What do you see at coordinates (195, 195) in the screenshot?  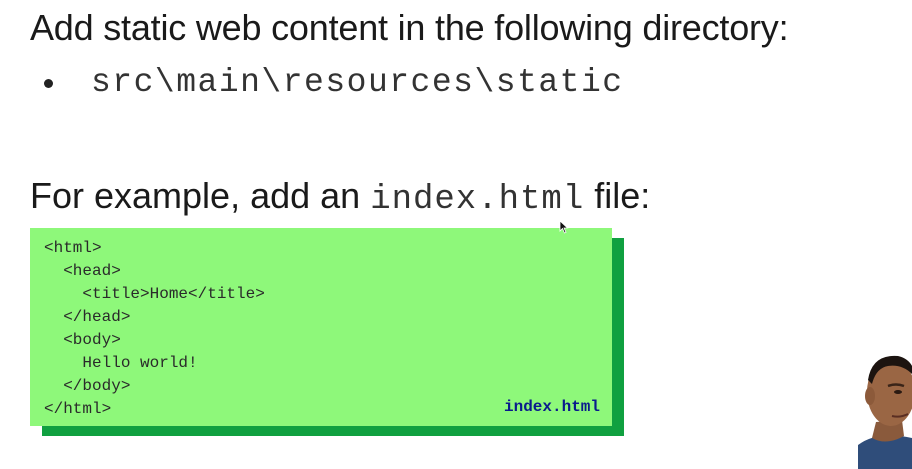 I see `heading-example-prefix: For example, add an` at bounding box center [195, 195].